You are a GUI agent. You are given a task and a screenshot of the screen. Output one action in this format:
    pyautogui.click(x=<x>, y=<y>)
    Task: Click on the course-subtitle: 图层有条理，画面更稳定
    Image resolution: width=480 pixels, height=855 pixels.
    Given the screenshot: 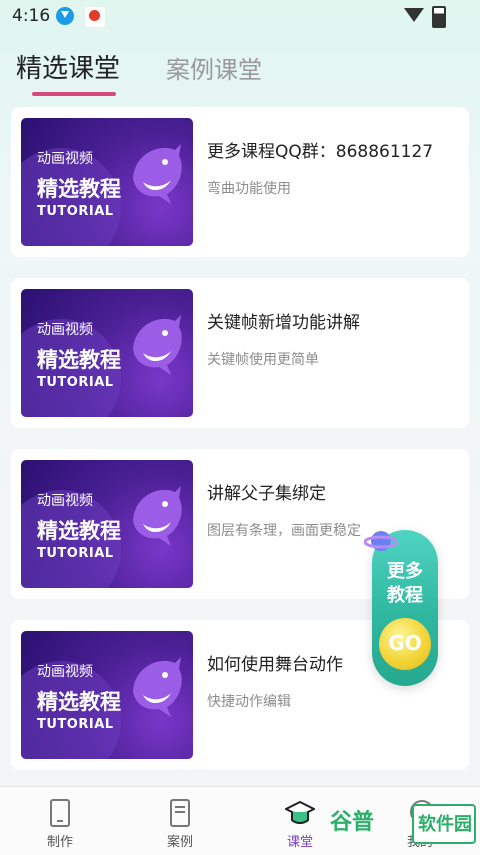 What is the action you would take?
    pyautogui.click(x=284, y=531)
    